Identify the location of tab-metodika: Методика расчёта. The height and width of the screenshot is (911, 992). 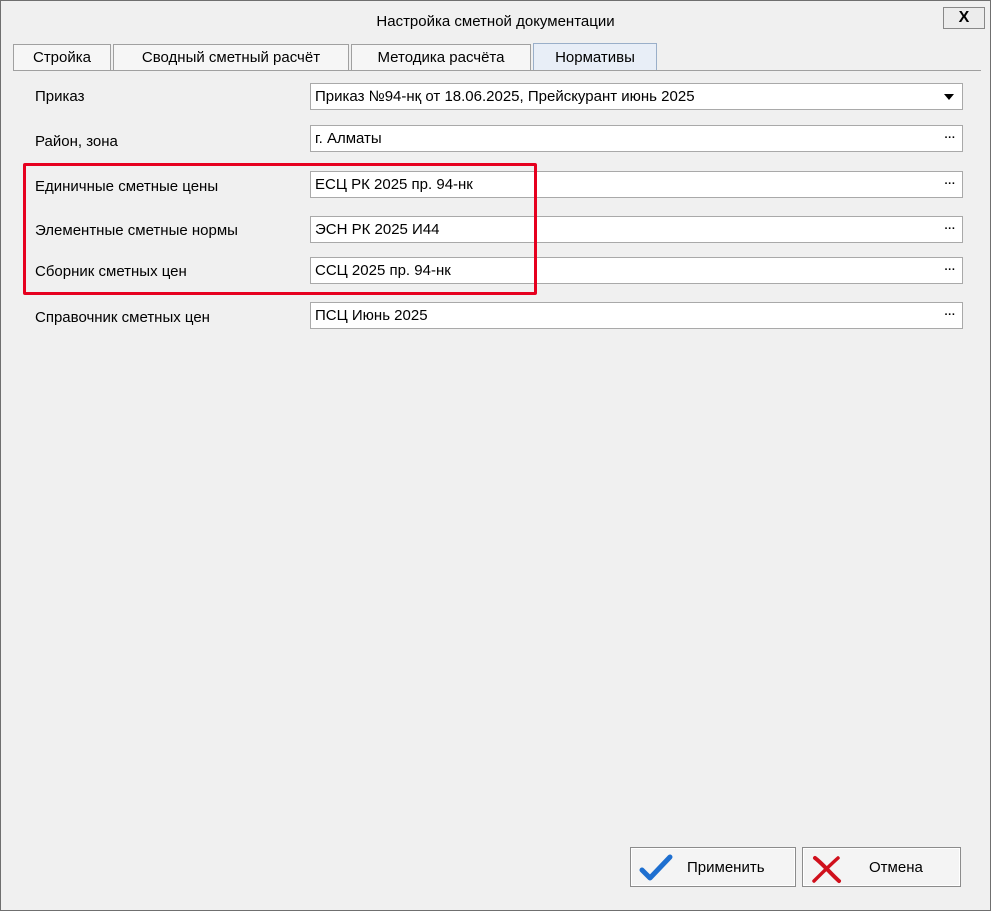
(441, 57).